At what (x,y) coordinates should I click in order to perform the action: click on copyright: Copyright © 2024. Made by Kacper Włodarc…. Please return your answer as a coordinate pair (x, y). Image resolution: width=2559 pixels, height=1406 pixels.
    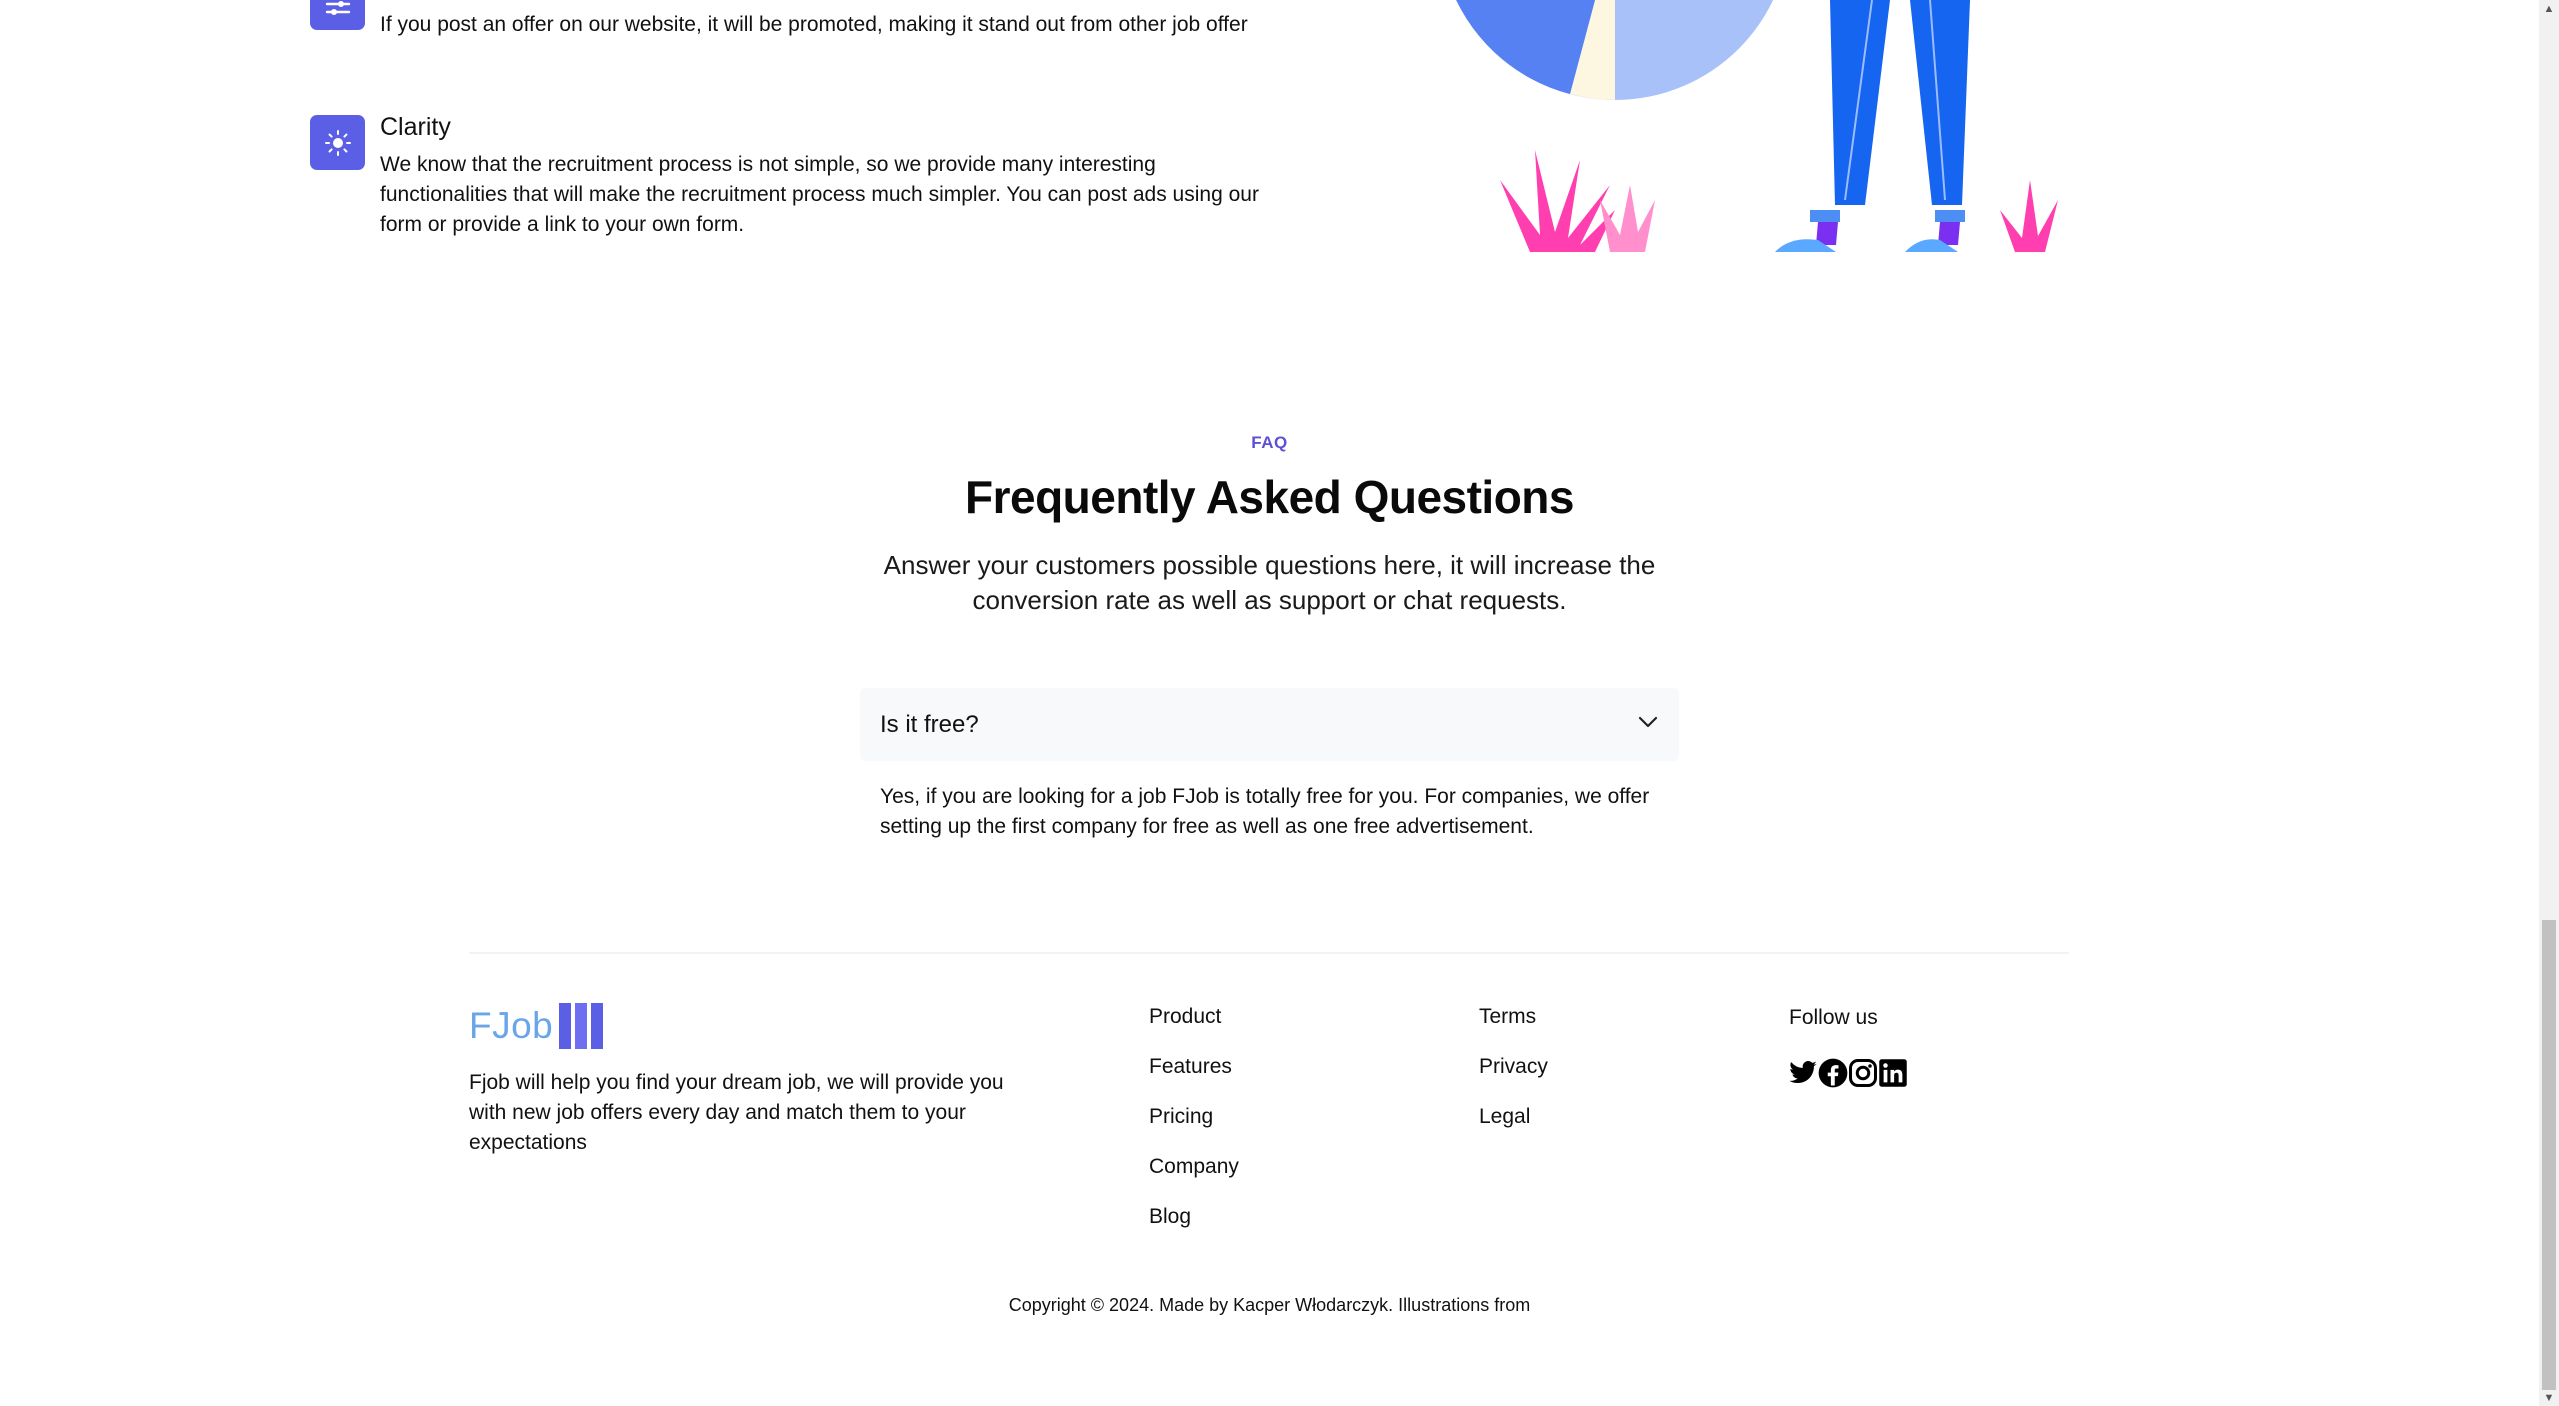
    Looking at the image, I should click on (1269, 1305).